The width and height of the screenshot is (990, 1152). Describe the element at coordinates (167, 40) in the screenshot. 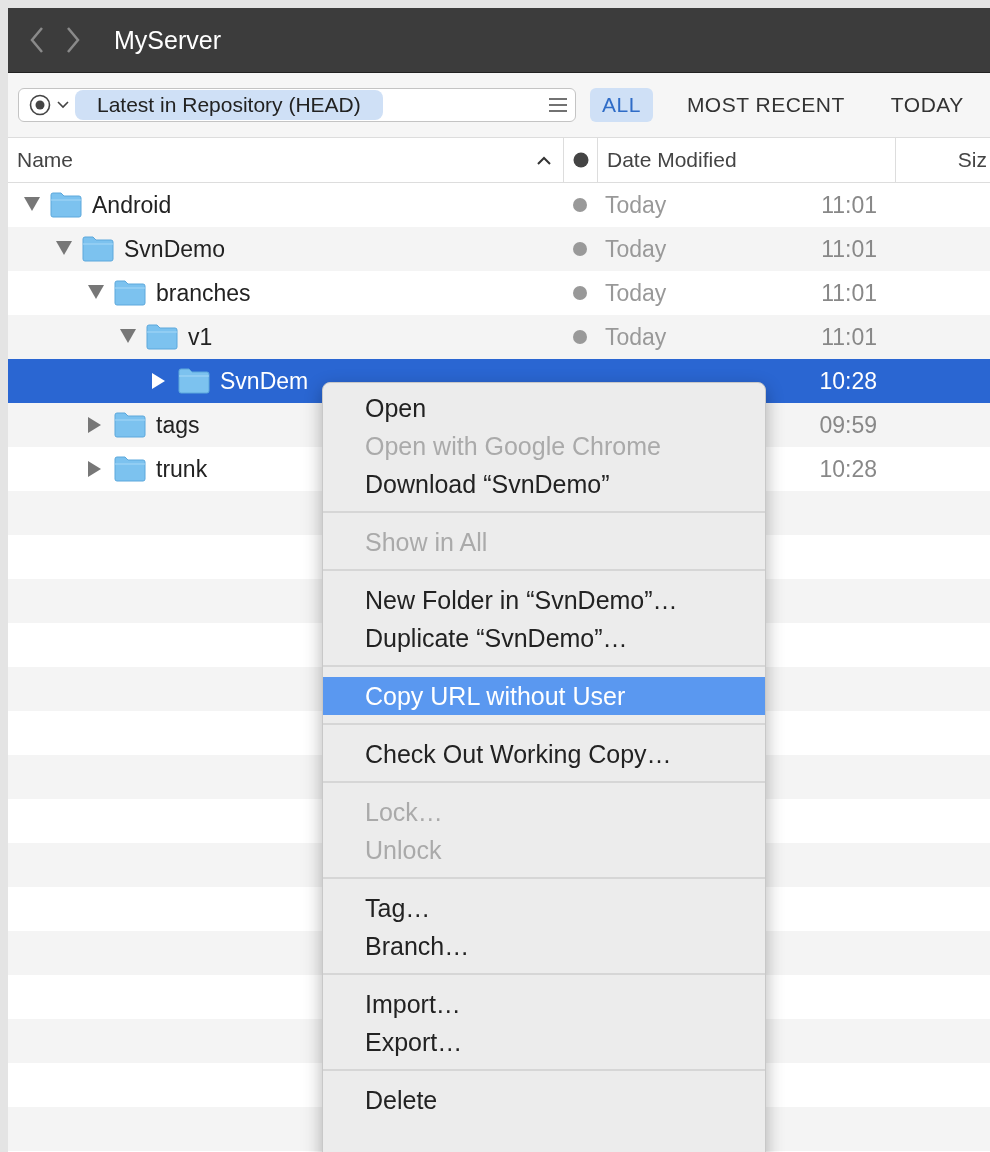

I see `window-title: MyServer` at that location.